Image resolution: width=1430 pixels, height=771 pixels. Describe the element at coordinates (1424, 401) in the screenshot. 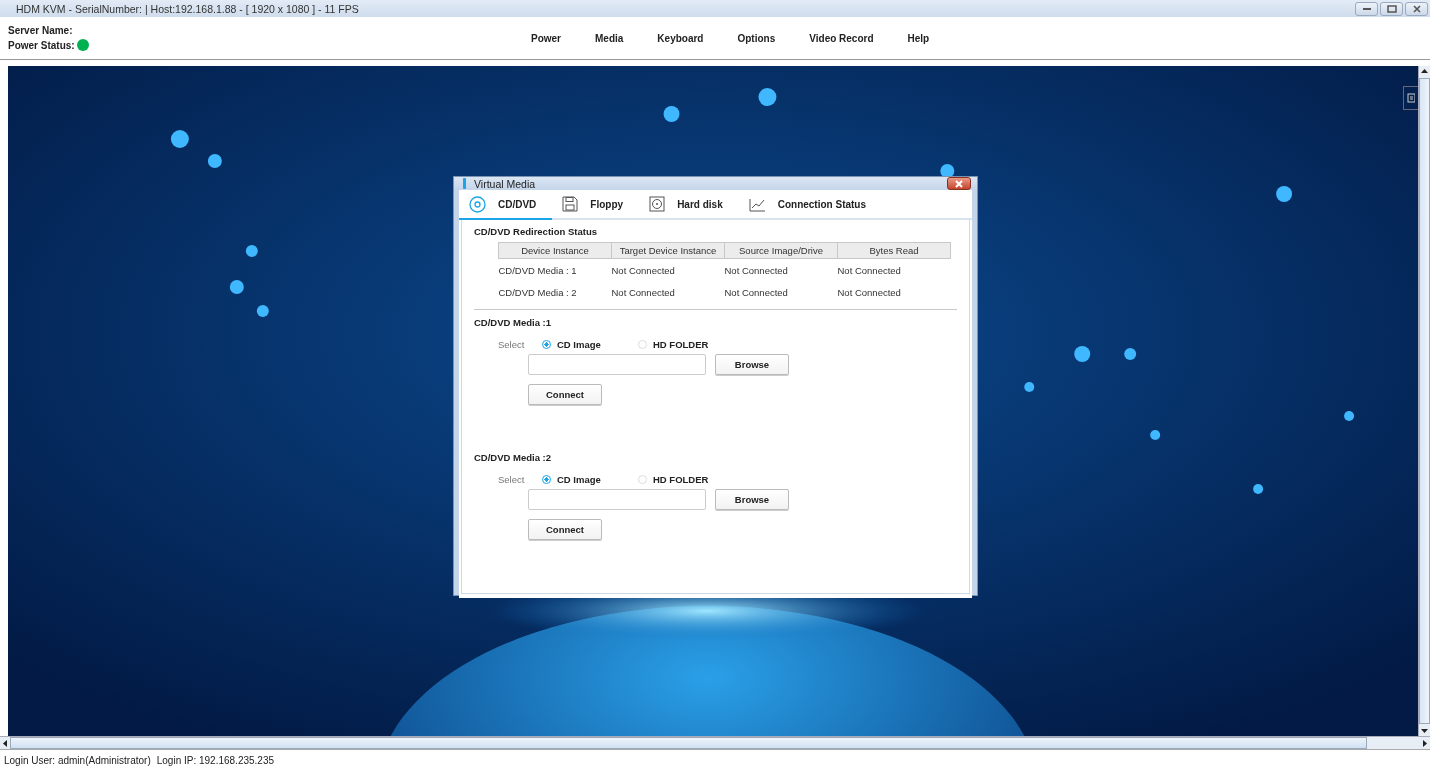

I see `vertical-scrollbar` at that location.